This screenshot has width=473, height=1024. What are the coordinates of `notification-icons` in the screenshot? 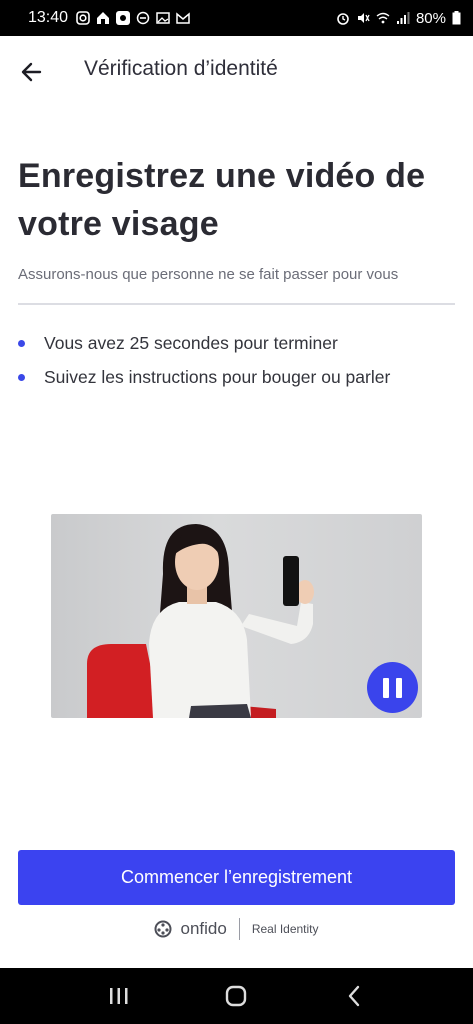 It's located at (133, 18).